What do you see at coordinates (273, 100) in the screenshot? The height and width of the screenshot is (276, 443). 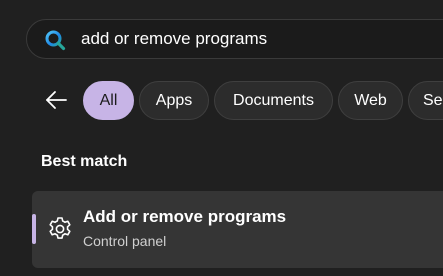 I see `filter-chip-documents: Documents` at bounding box center [273, 100].